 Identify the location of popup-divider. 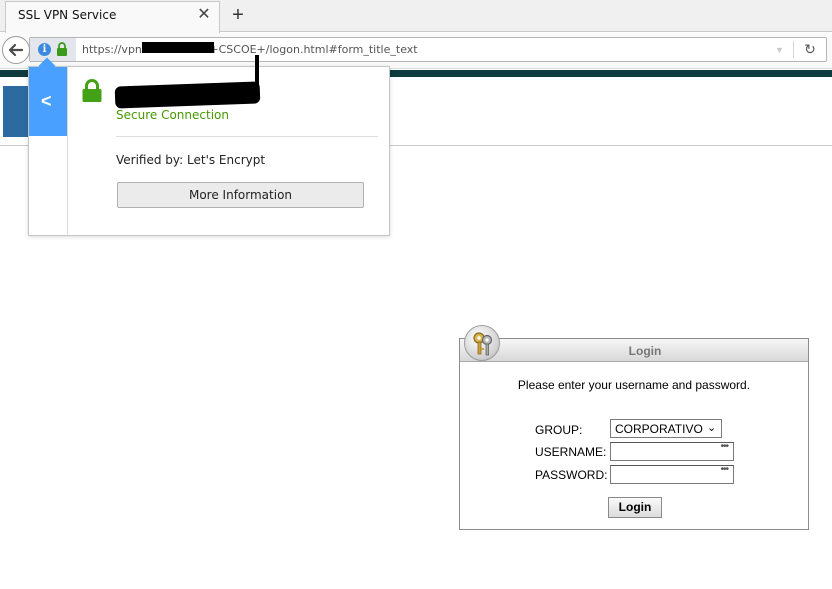
(247, 136).